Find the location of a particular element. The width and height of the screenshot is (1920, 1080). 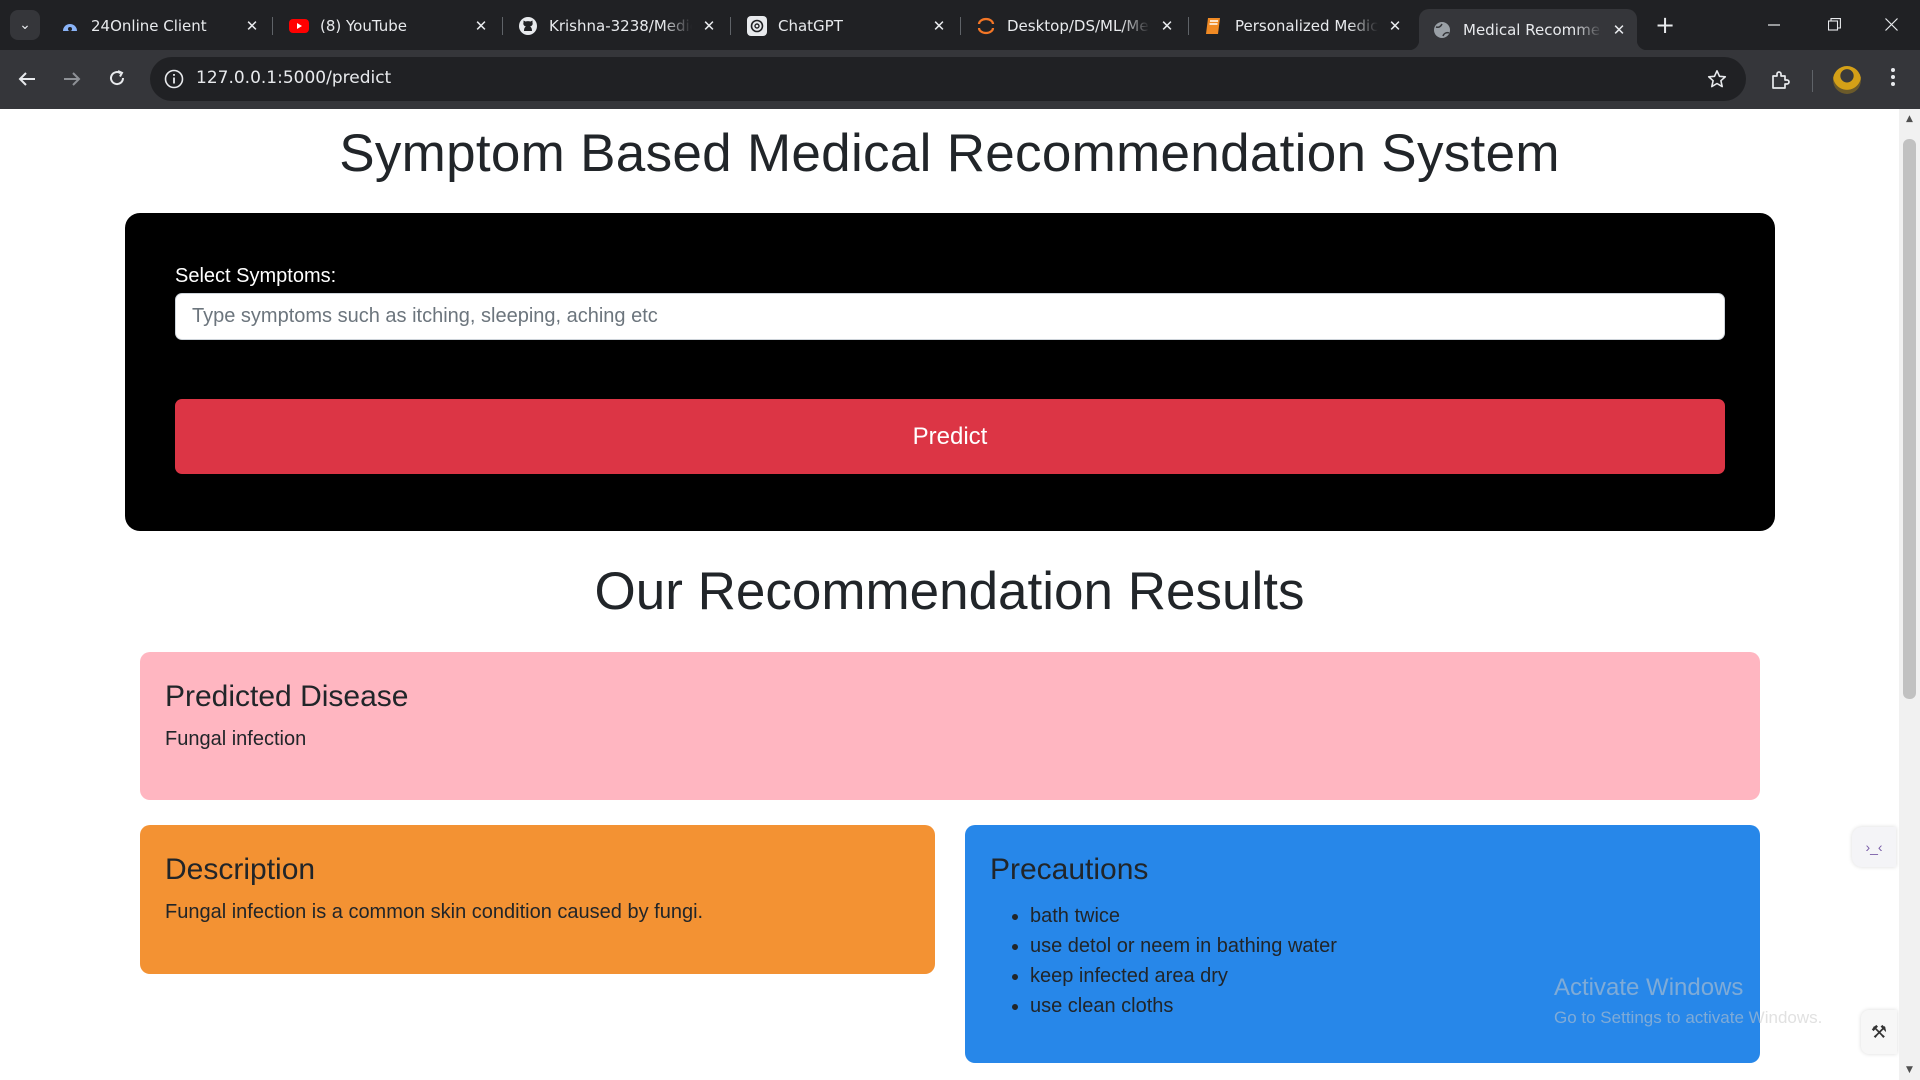

tab-youtube: (8) YouTube ✕ is located at coordinates (387, 25).